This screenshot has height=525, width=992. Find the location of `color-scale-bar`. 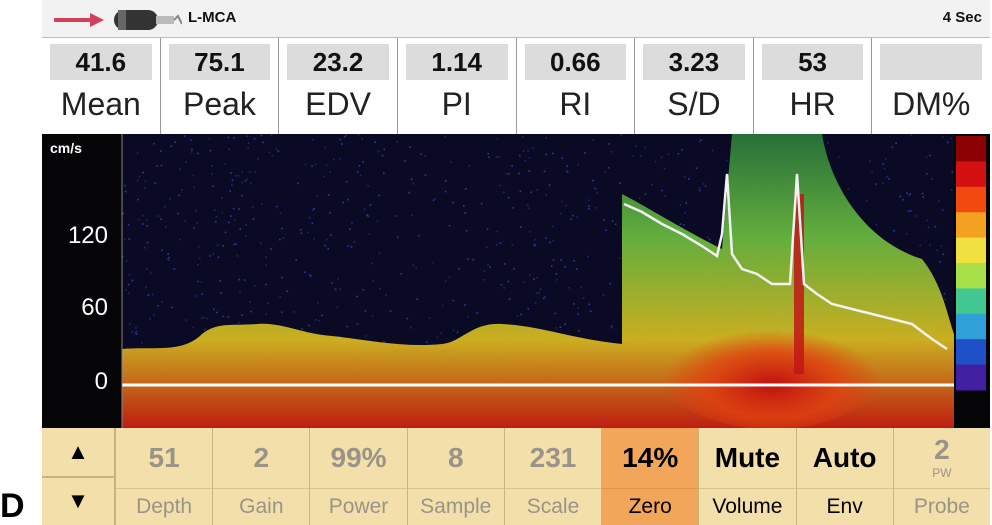

color-scale-bar is located at coordinates (971, 263).